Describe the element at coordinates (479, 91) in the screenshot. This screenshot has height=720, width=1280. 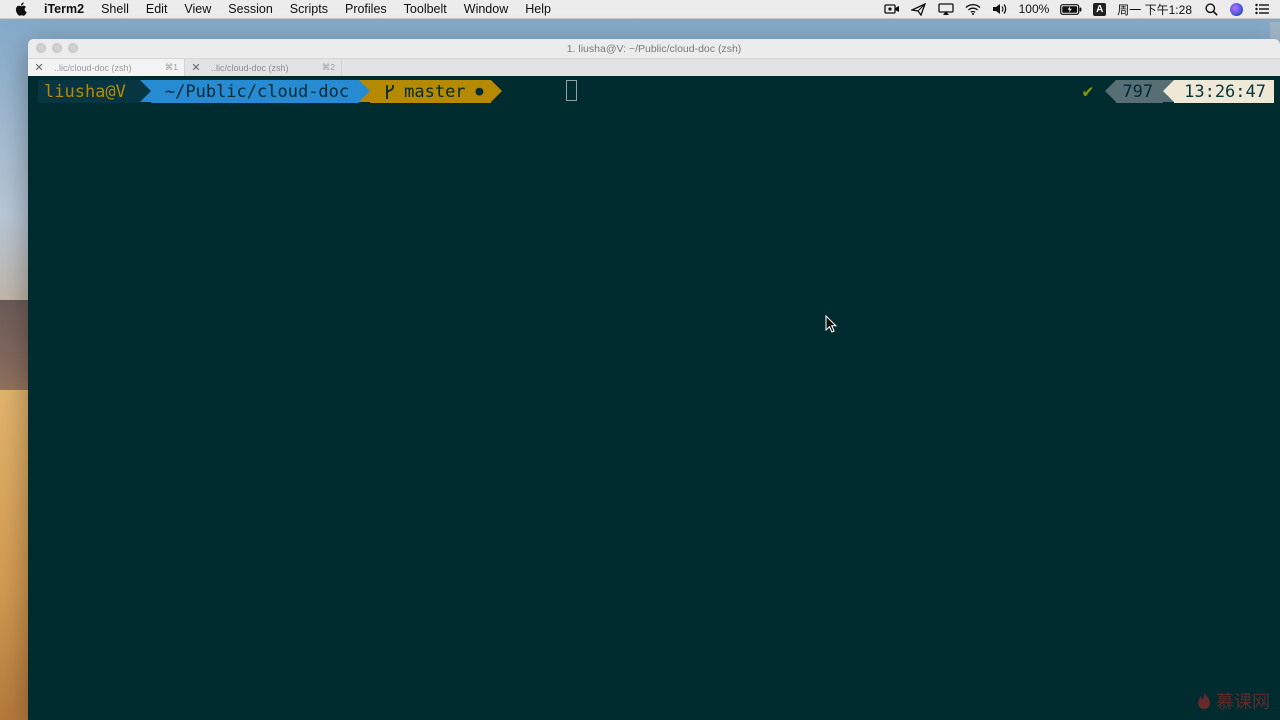
I see `git-dirty-marker: ●` at that location.